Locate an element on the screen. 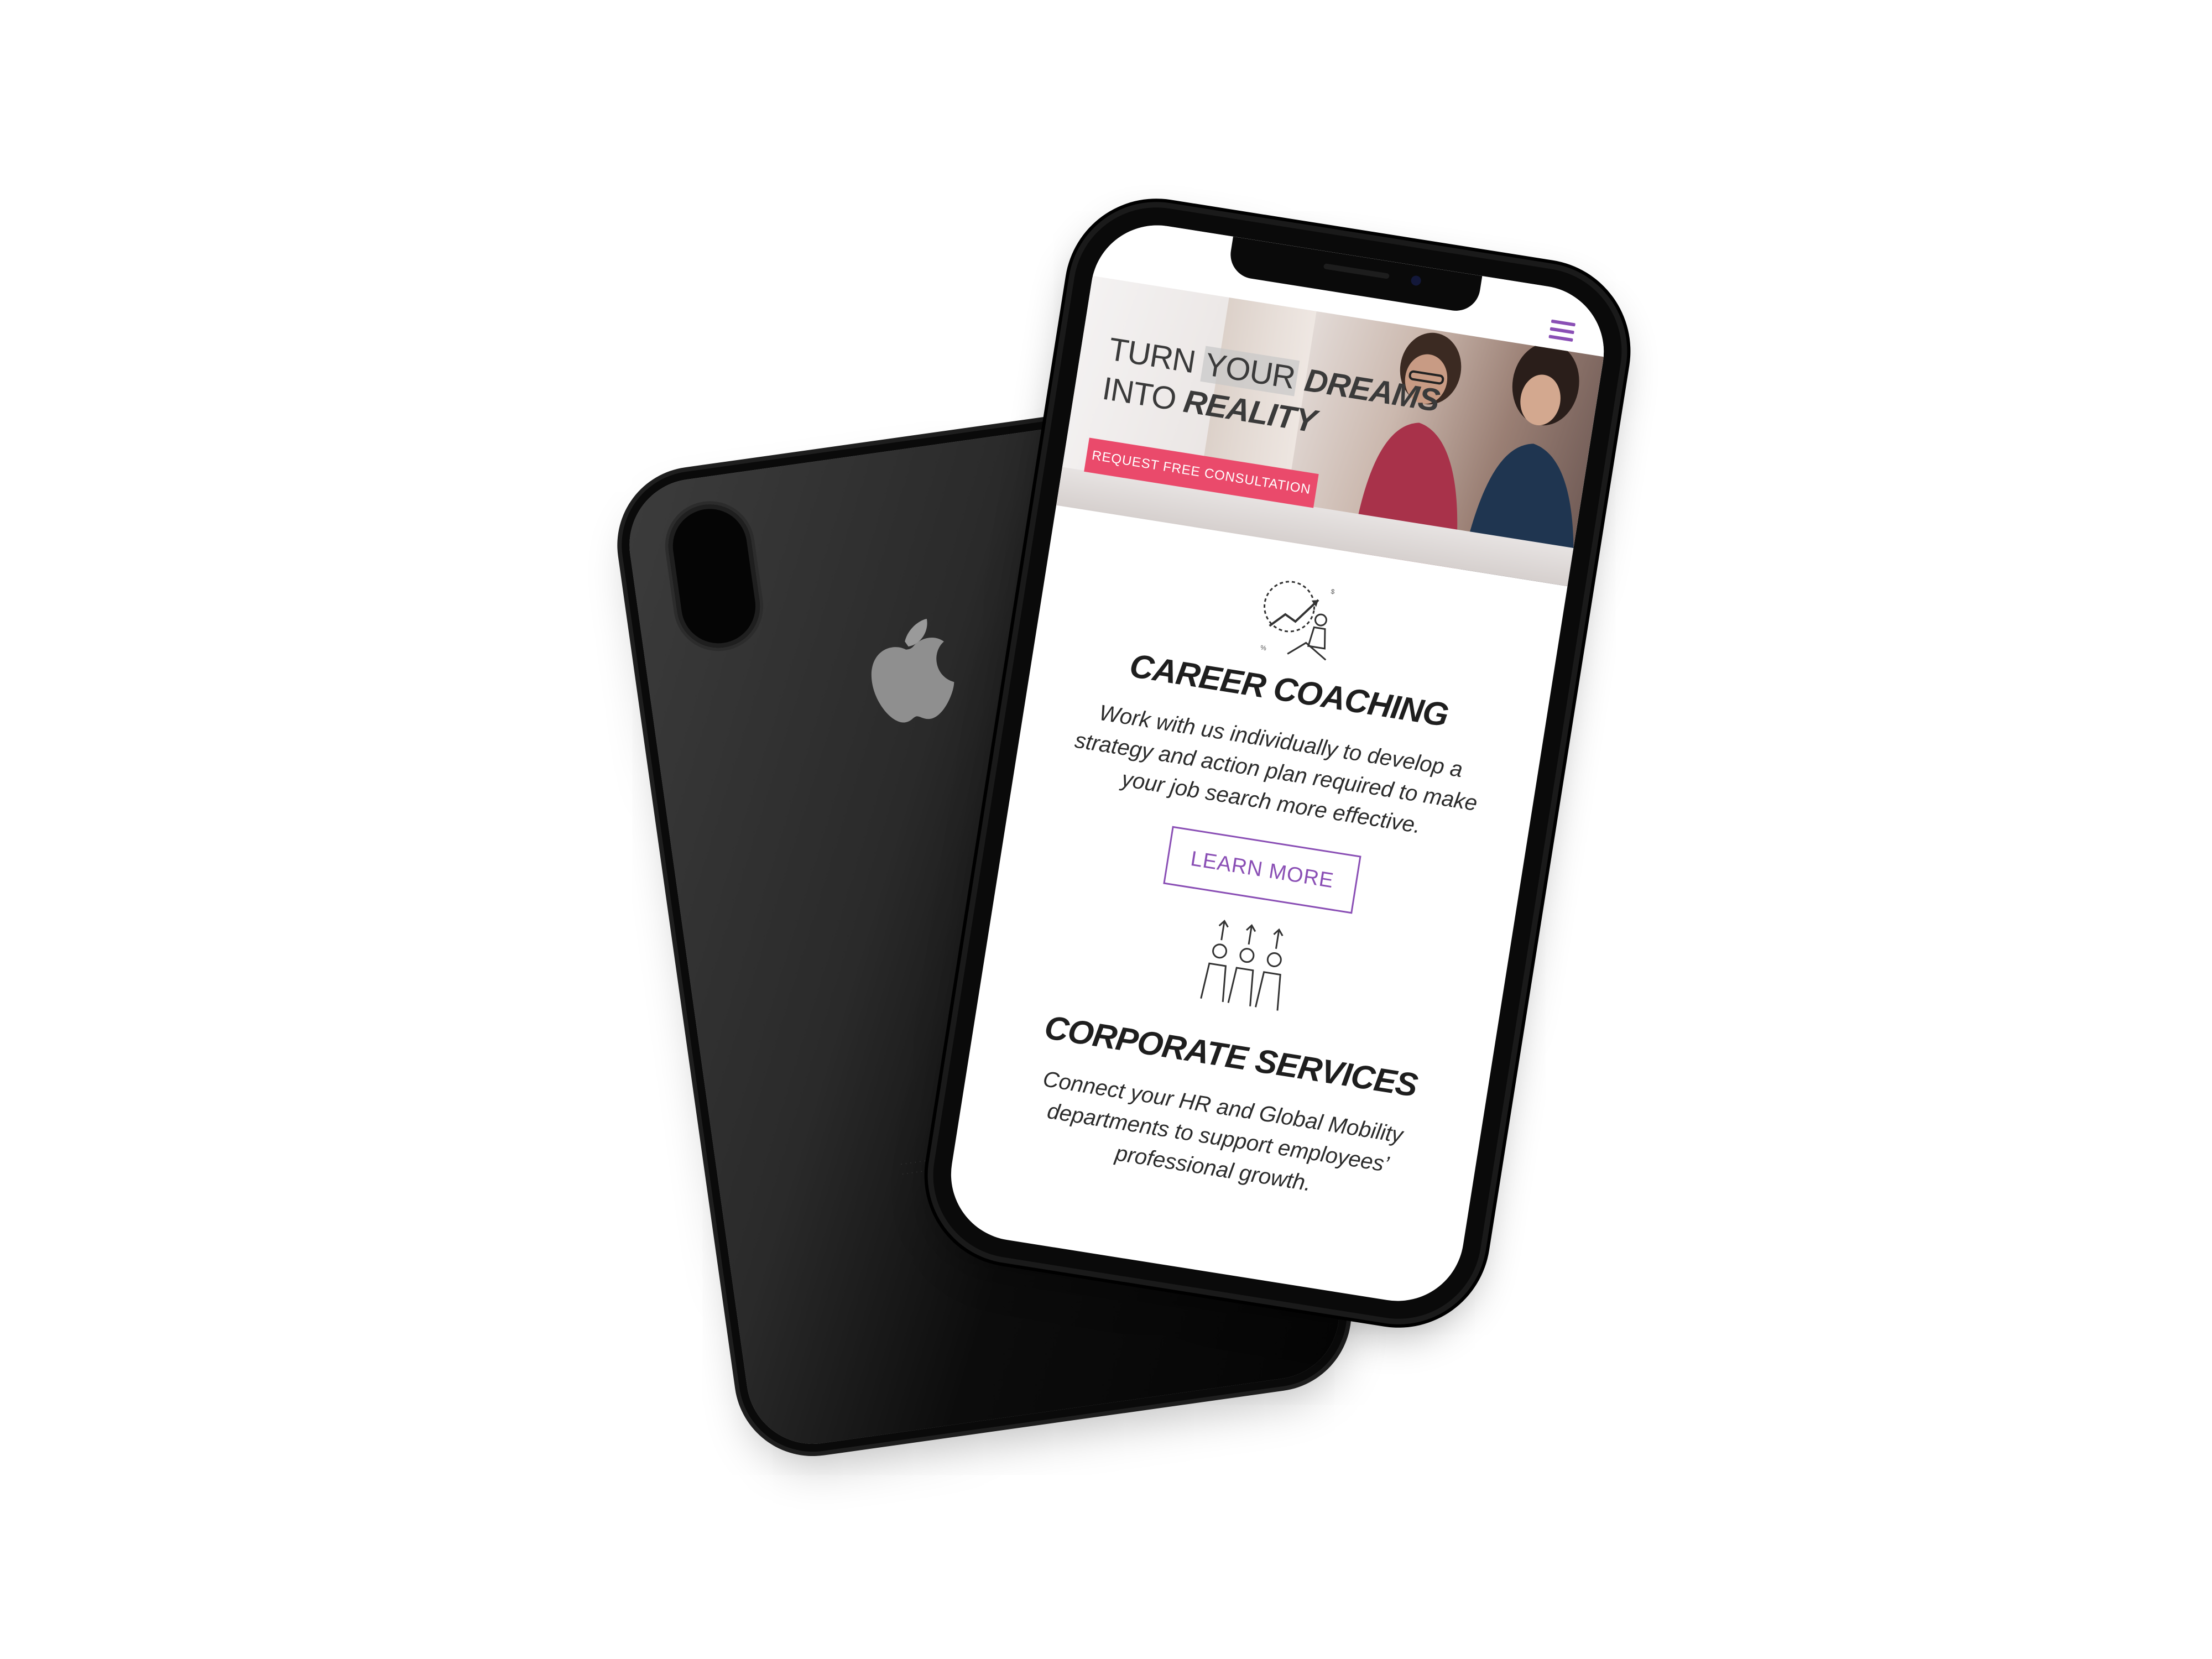 This screenshot has height=1659, width=2212. career-growth-icon: $ % is located at coordinates (1297, 621).